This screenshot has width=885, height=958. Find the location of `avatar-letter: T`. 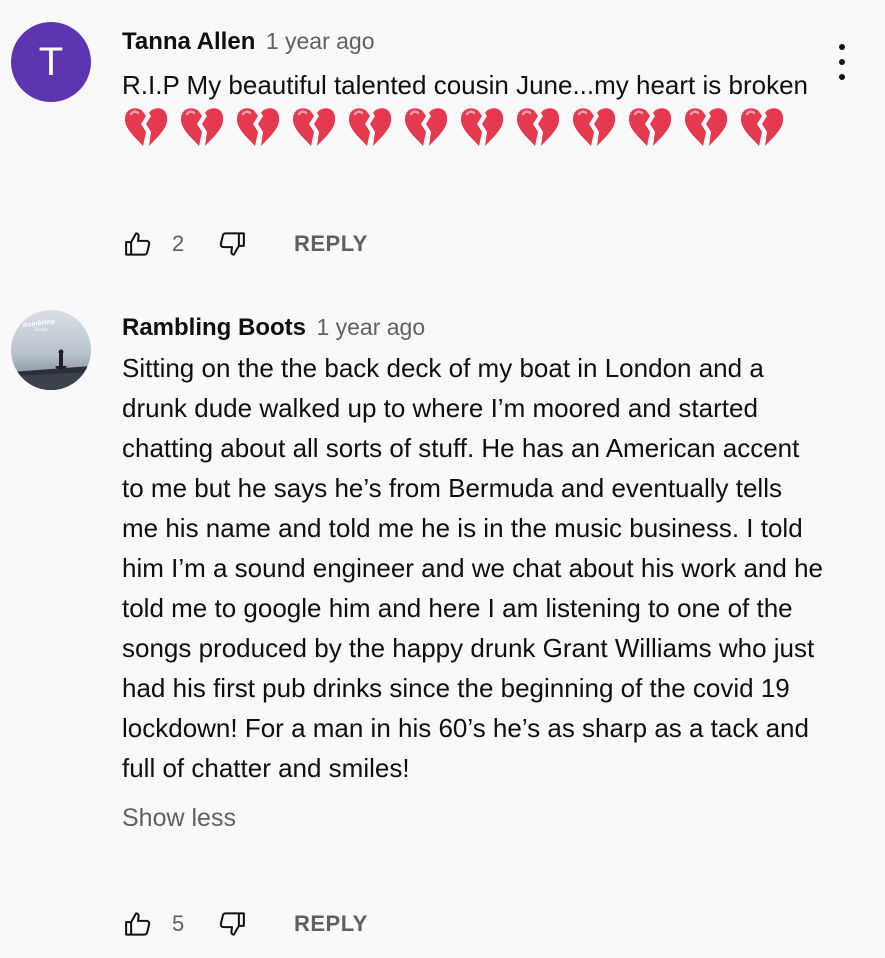

avatar-letter: T is located at coordinates (51, 62).